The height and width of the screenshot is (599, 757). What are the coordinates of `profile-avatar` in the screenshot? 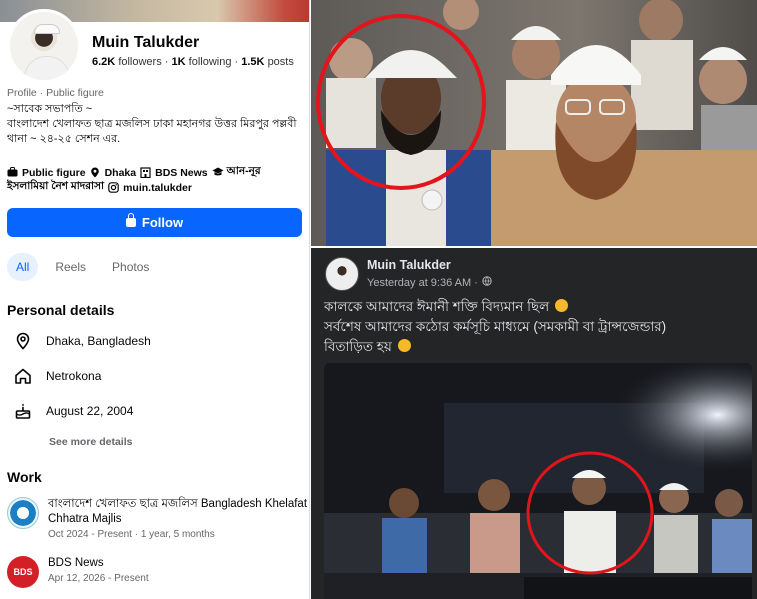 It's located at (44, 46).